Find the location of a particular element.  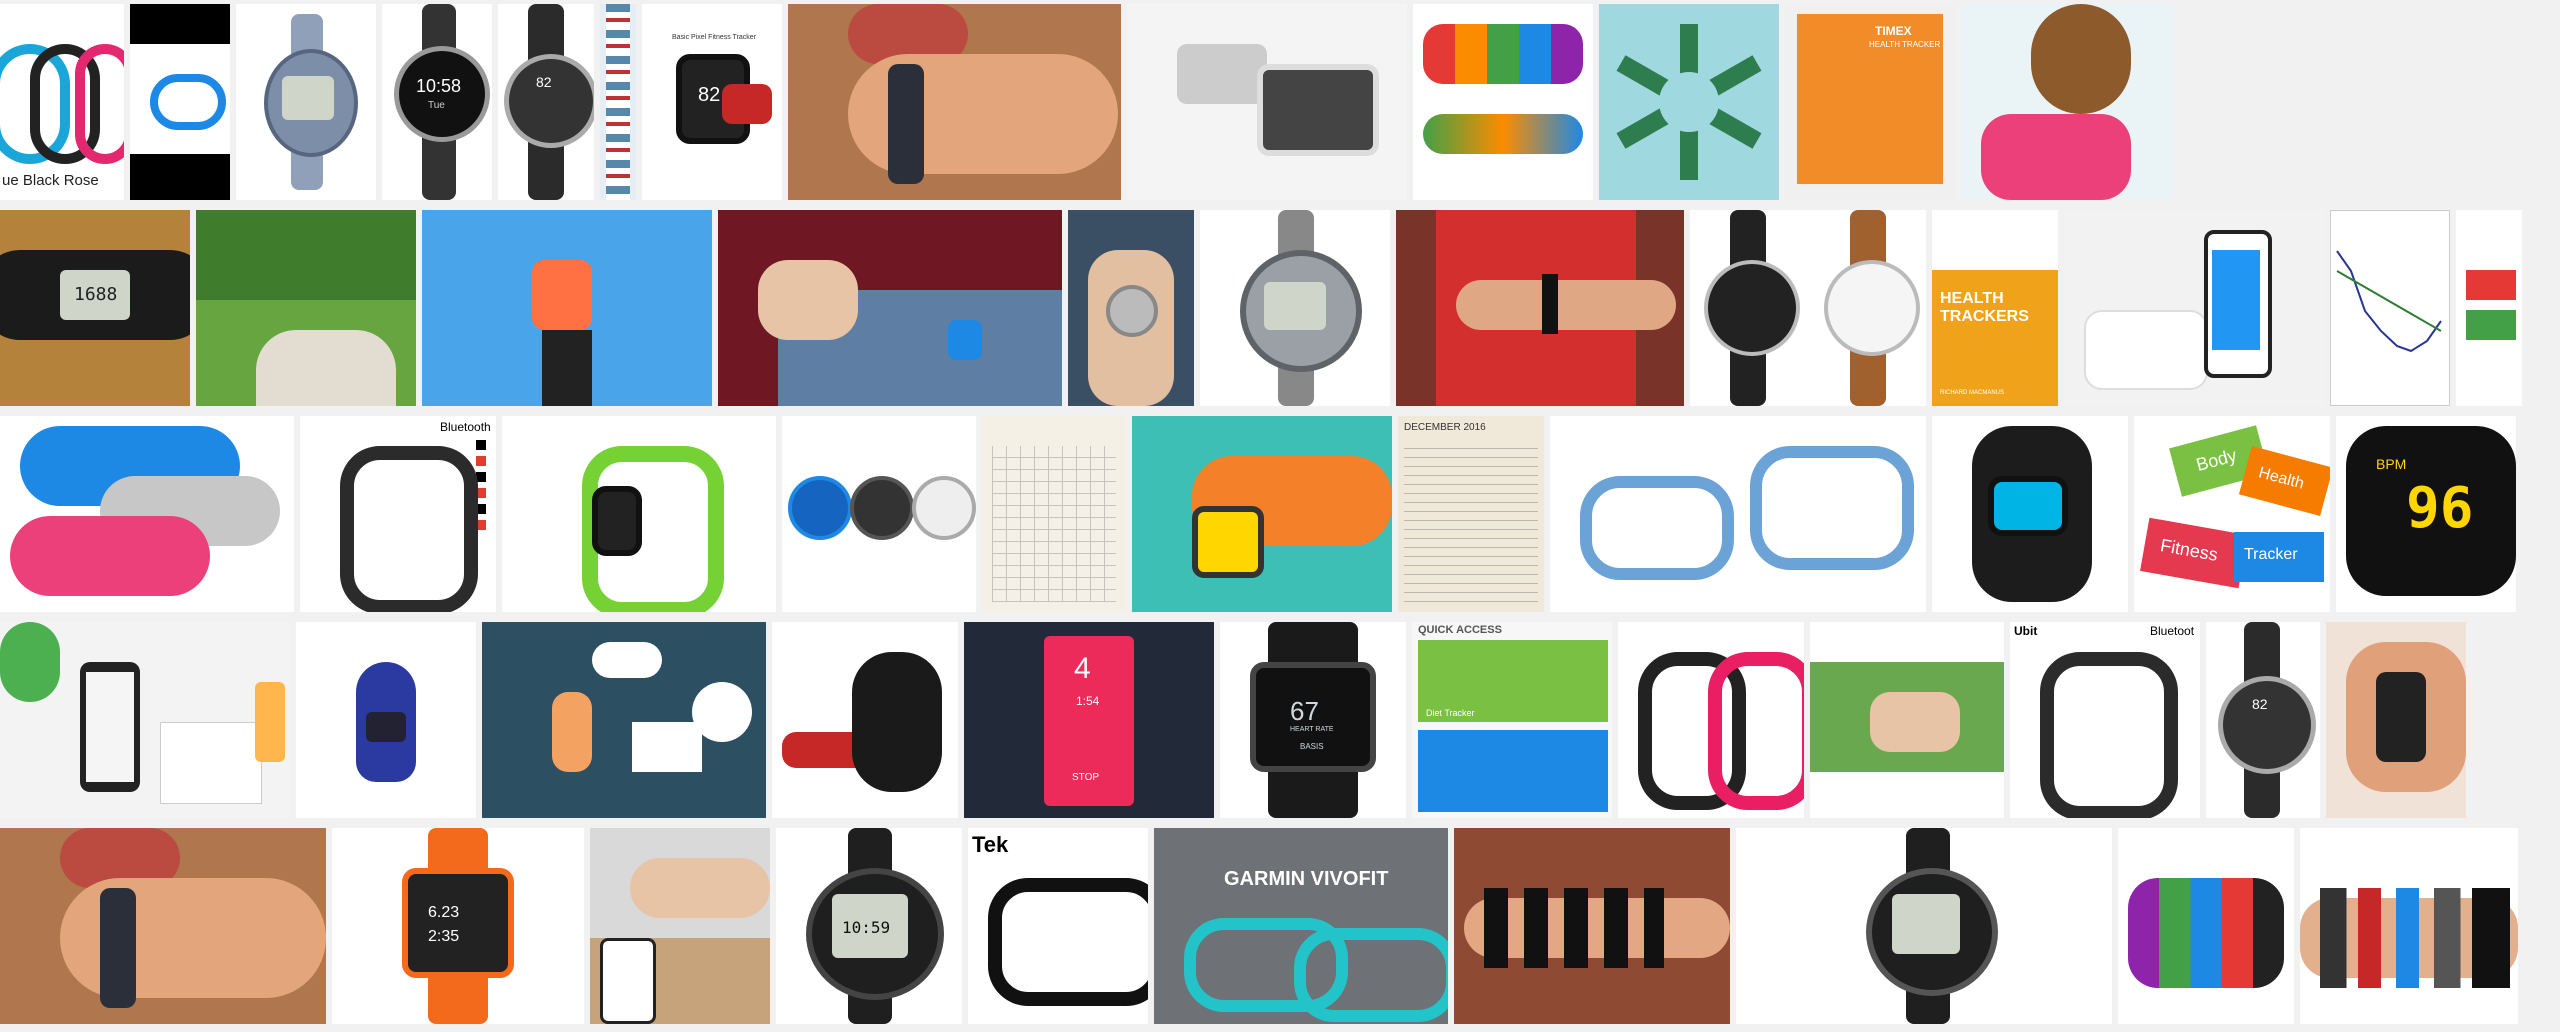

result-body-health-tags: Body Health Fitness Tracker is located at coordinates (2232, 514).